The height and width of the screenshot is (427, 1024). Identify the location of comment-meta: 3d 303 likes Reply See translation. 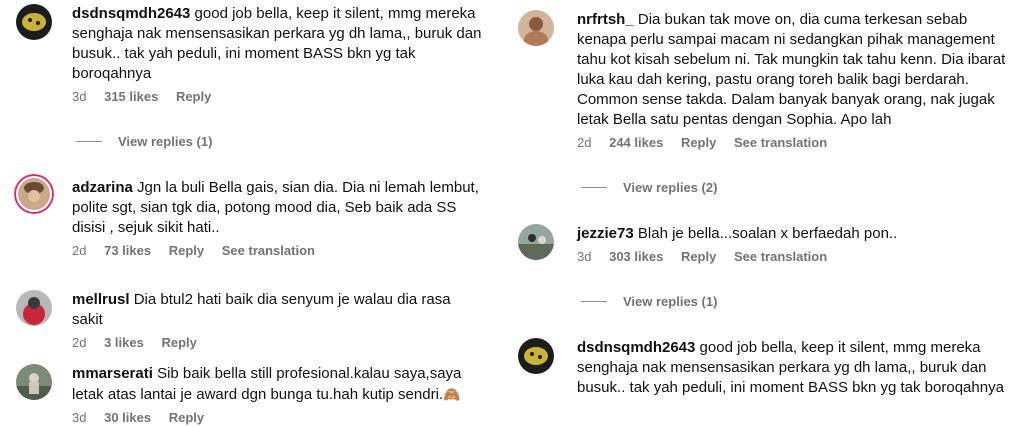
(797, 256).